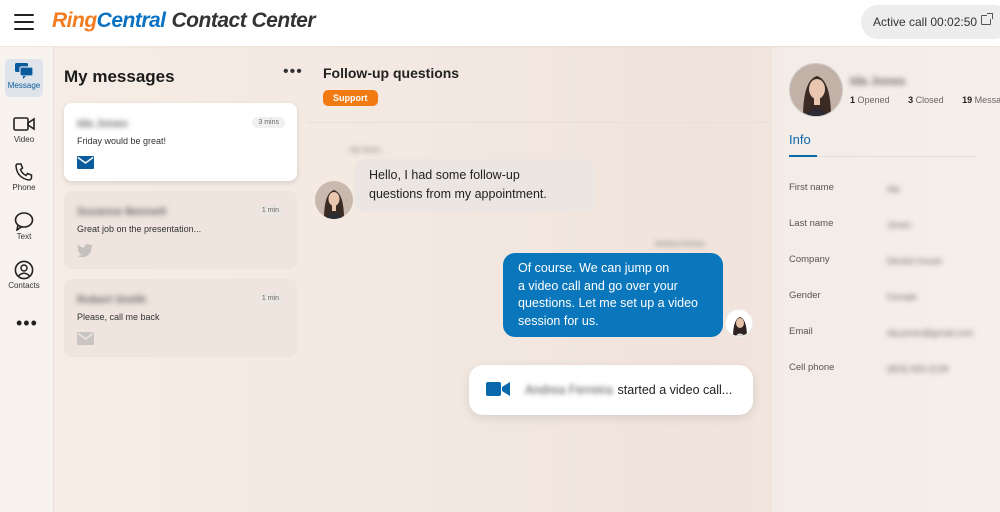 Image resolution: width=1000 pixels, height=512 pixels. Describe the element at coordinates (558, 320) in the screenshot. I see `outgoing-message-line: session for us.` at that location.